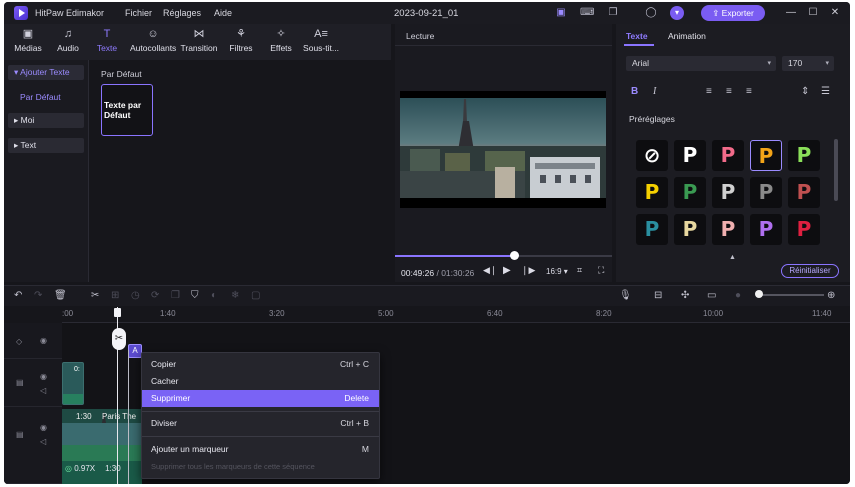 The height and width of the screenshot is (487, 855). Describe the element at coordinates (831, 295) in the screenshot. I see `zoom-in-icon: ⊕` at that location.